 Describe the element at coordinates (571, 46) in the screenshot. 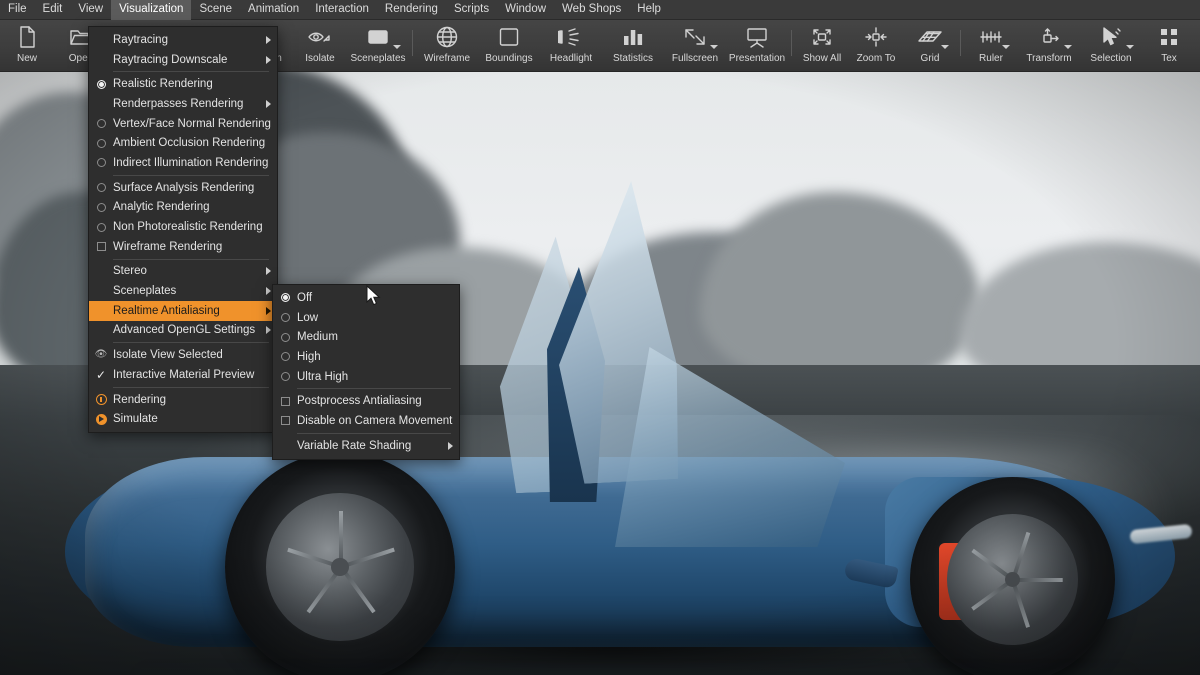

I see `toolbar-button-headlight: Headlight` at that location.